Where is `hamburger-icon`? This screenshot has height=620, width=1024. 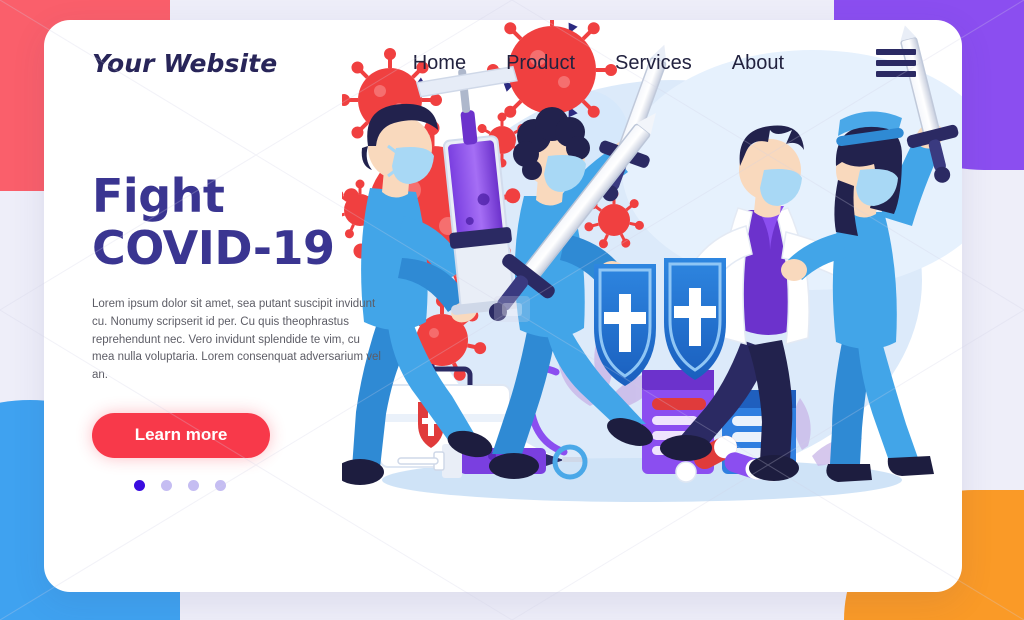 hamburger-icon is located at coordinates (896, 63).